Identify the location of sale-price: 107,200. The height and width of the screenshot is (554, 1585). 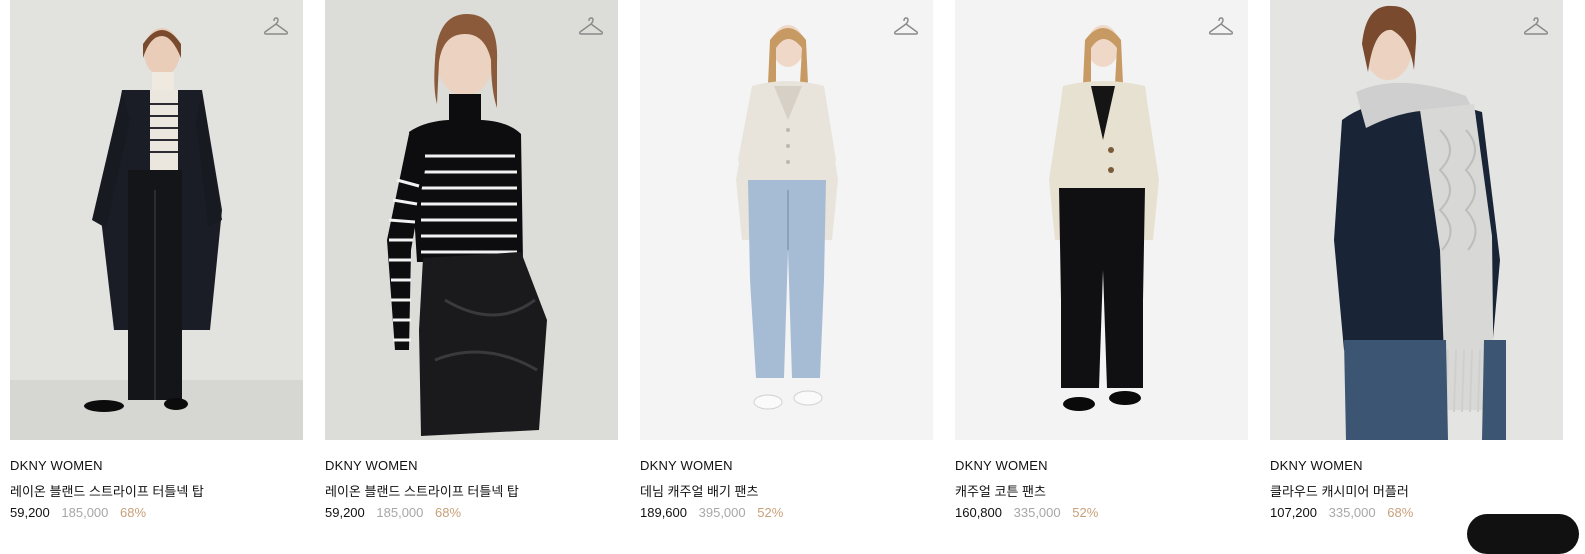
(1293, 512).